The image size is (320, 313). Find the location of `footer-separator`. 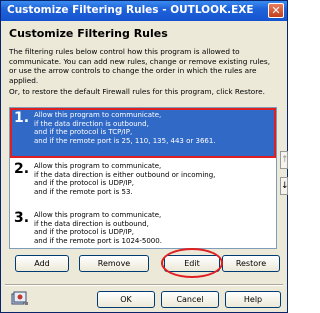

footer-separator is located at coordinates (144, 285).